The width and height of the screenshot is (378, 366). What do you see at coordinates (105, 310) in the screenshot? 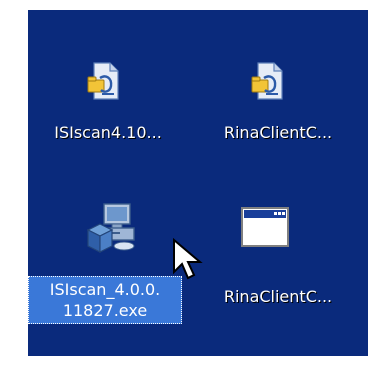
I see `label-line-2: 11827.exe` at bounding box center [105, 310].